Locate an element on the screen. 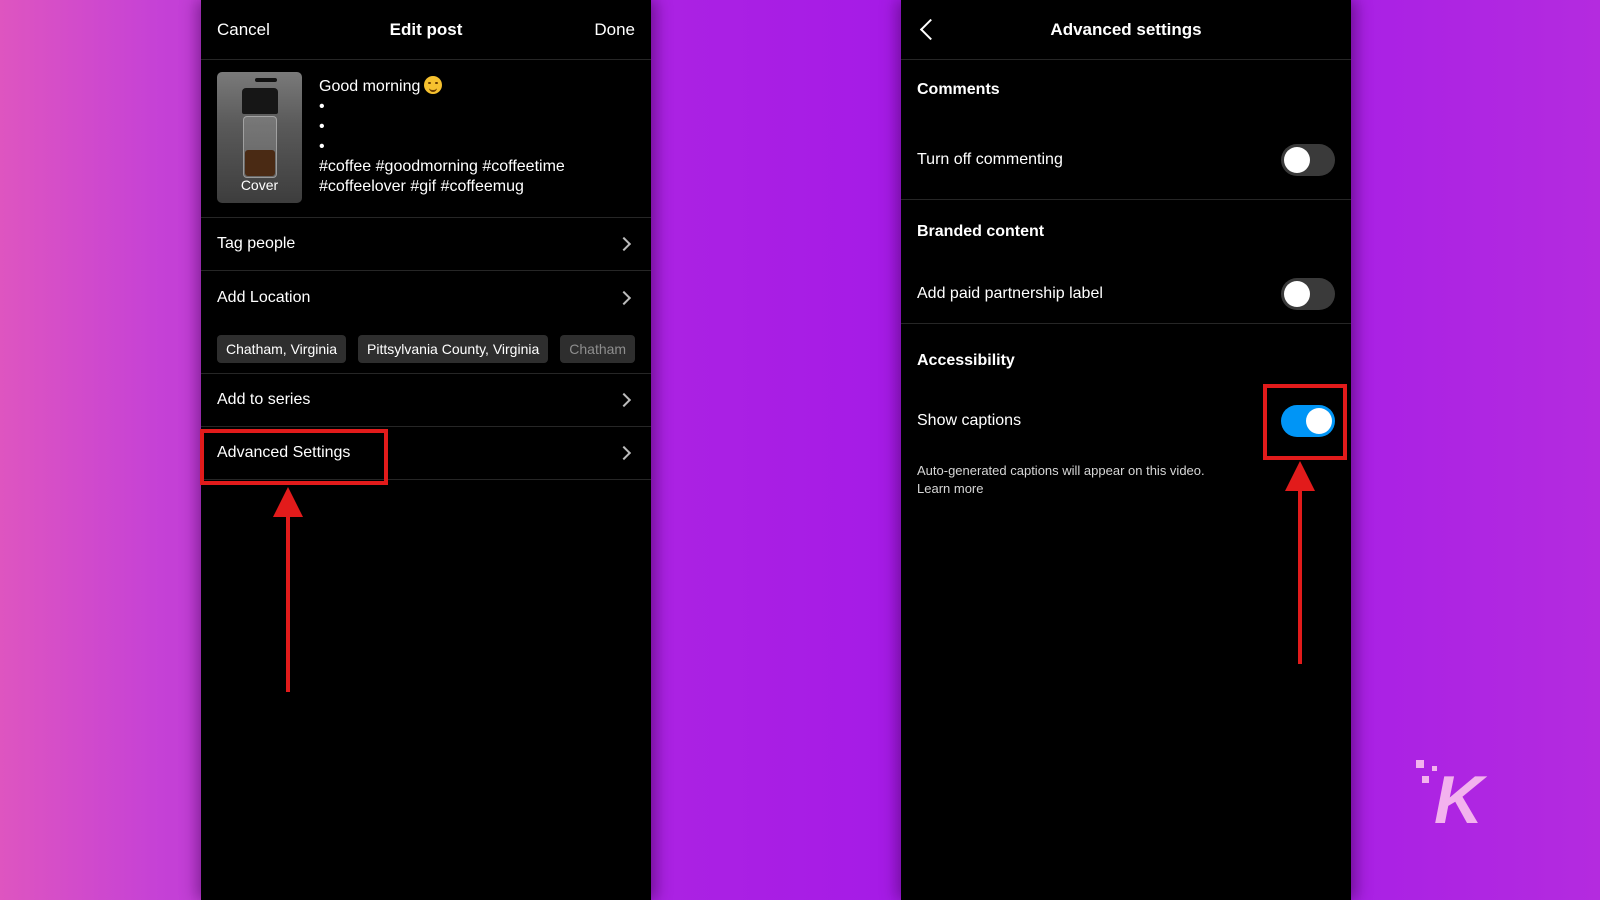  cover-label: Cover is located at coordinates (259, 185).